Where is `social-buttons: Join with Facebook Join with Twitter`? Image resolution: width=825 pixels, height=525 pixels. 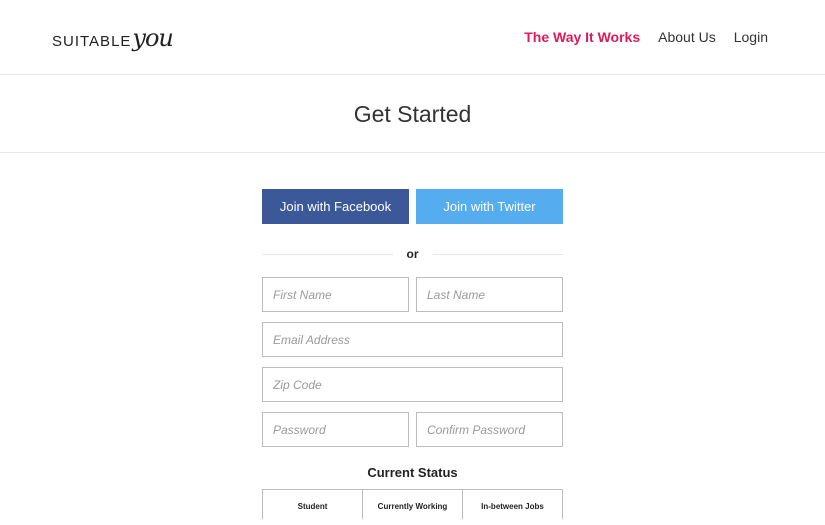
social-buttons: Join with Facebook Join with Twitter is located at coordinates (412, 206).